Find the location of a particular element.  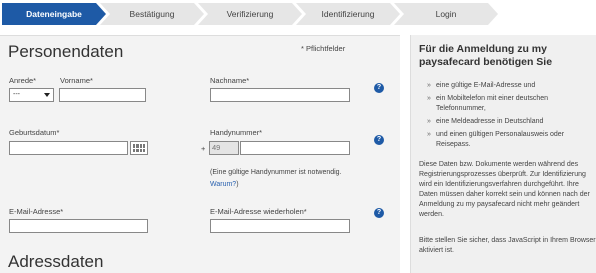

handy-country-code: 49 is located at coordinates (224, 148).